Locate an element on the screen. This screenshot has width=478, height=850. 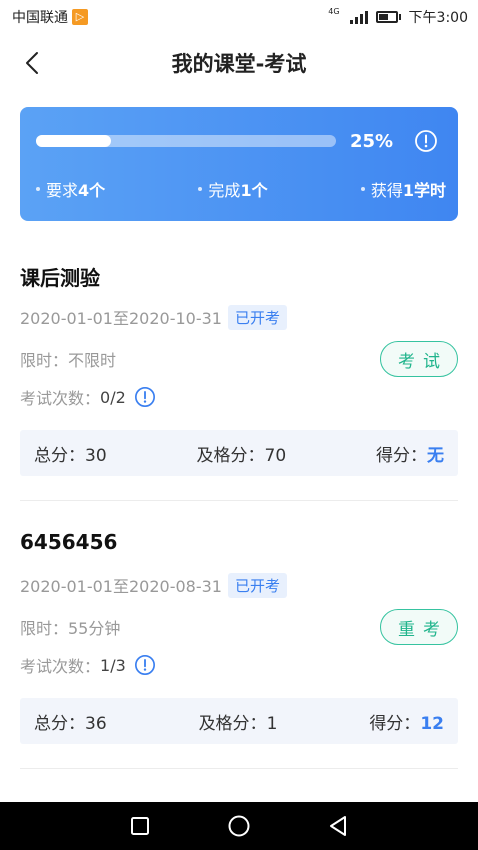
progress-stats: 要求 4个 完成 1个 获得 1学时 is located at coordinates (241, 189).